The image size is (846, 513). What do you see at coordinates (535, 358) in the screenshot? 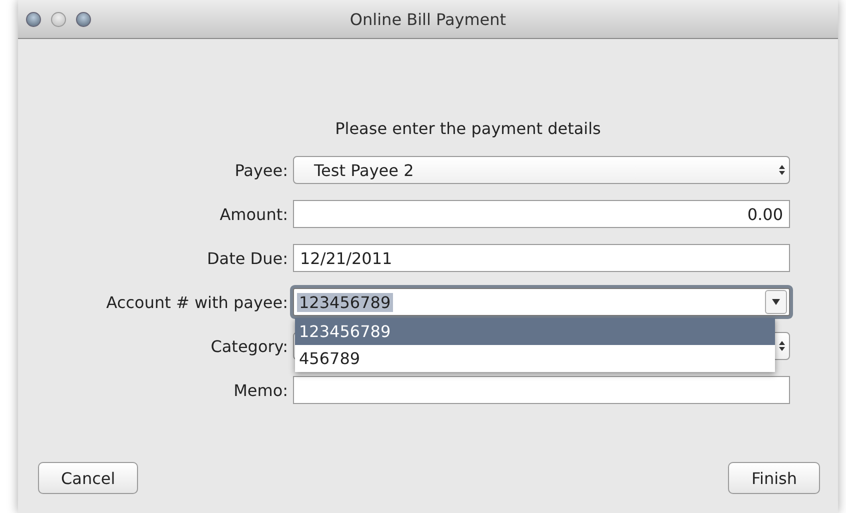
I see `dropdown-option: 456789` at bounding box center [535, 358].